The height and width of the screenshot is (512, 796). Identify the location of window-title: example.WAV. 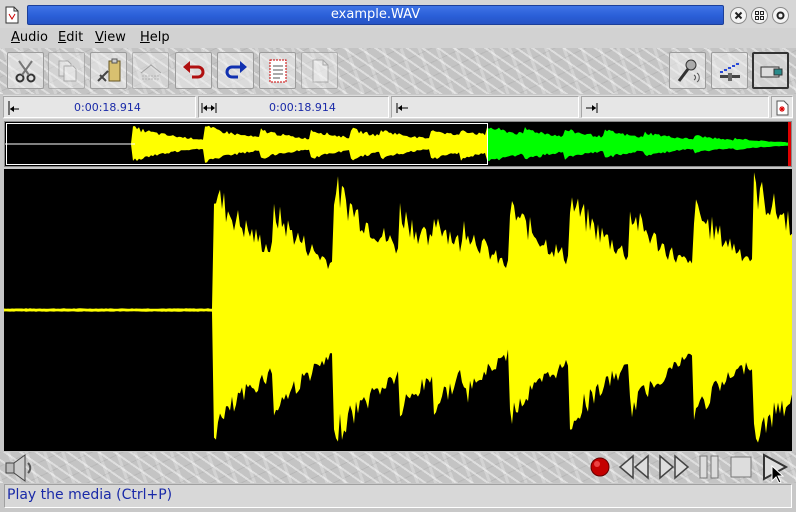
(375, 15).